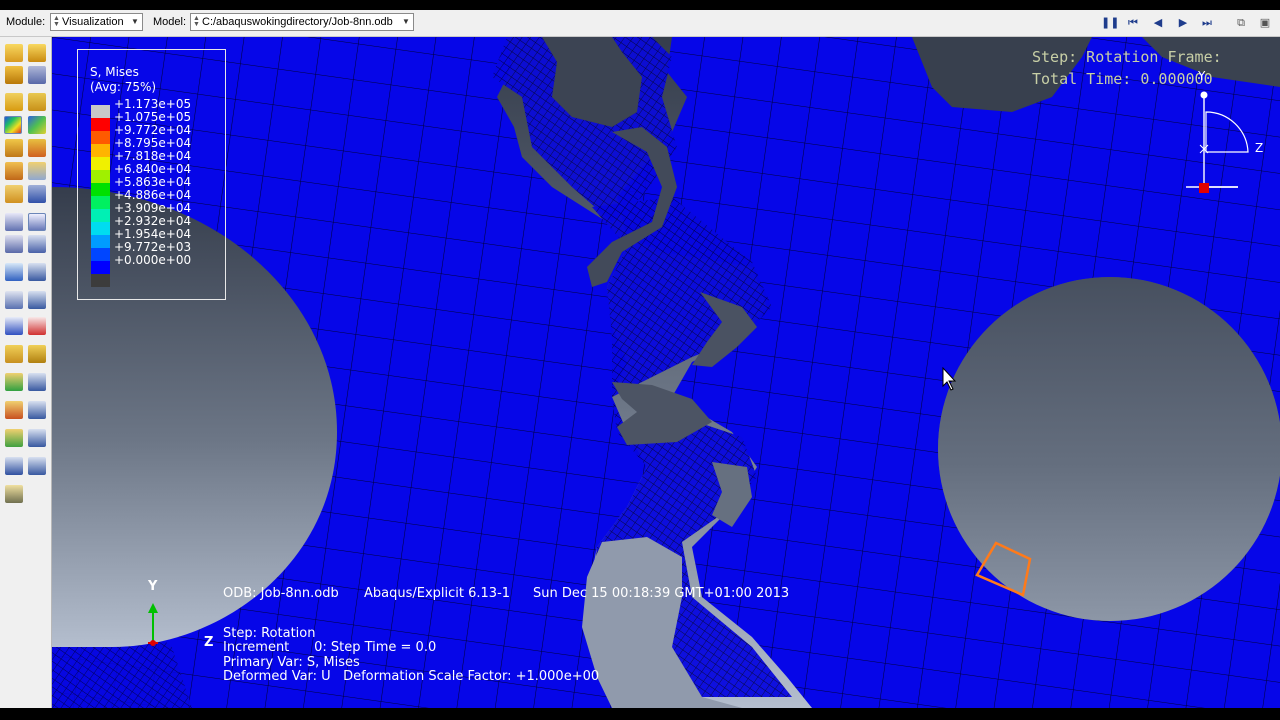 This screenshot has height=720, width=1280. What do you see at coordinates (14, 272) in the screenshot?
I see `path-icon` at bounding box center [14, 272].